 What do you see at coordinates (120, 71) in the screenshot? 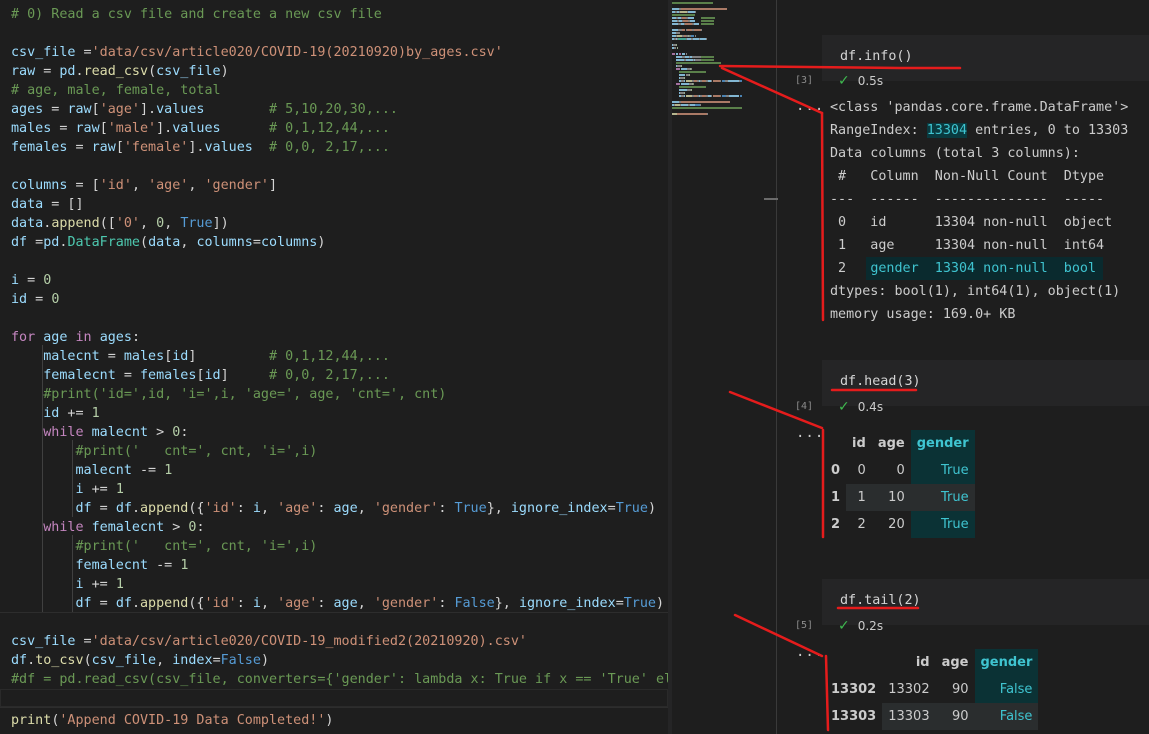
I see `code-line: raw = pd.read_csv(csv_file)` at bounding box center [120, 71].